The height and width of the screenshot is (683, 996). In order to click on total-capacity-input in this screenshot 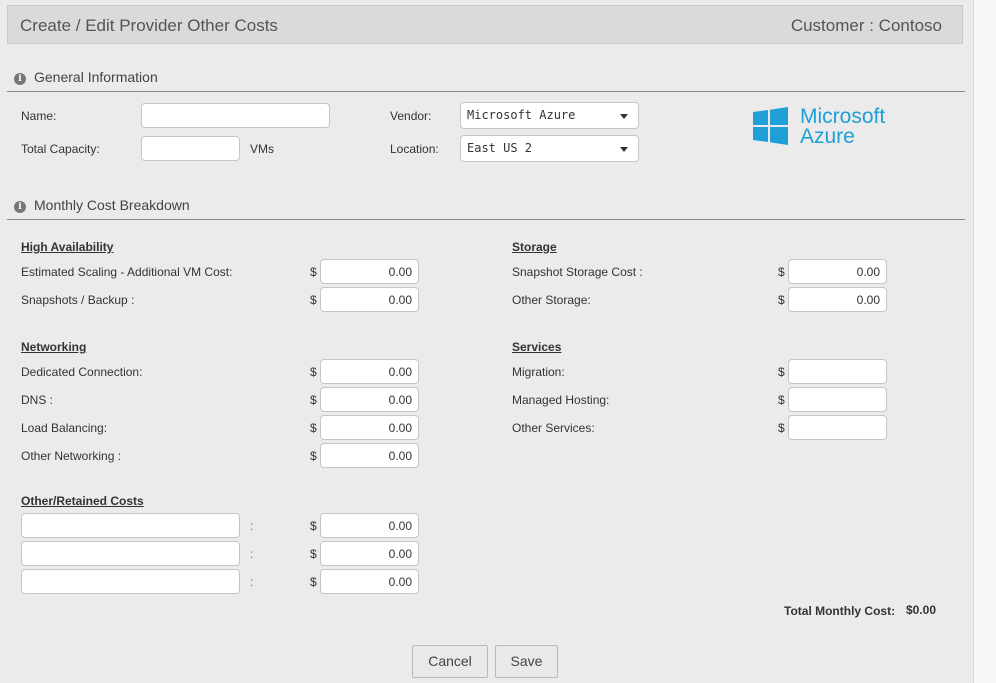, I will do `click(190, 148)`.